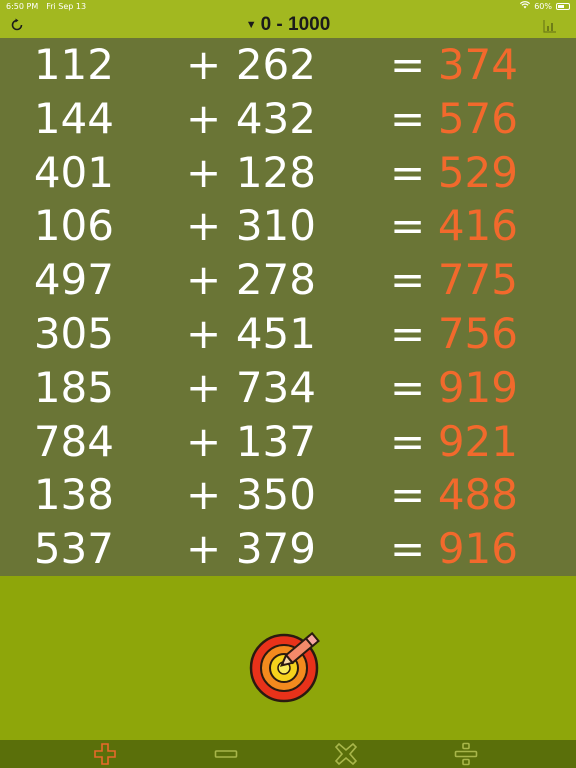 The width and height of the screenshot is (576, 768). I want to click on battery-icon, so click(563, 6).